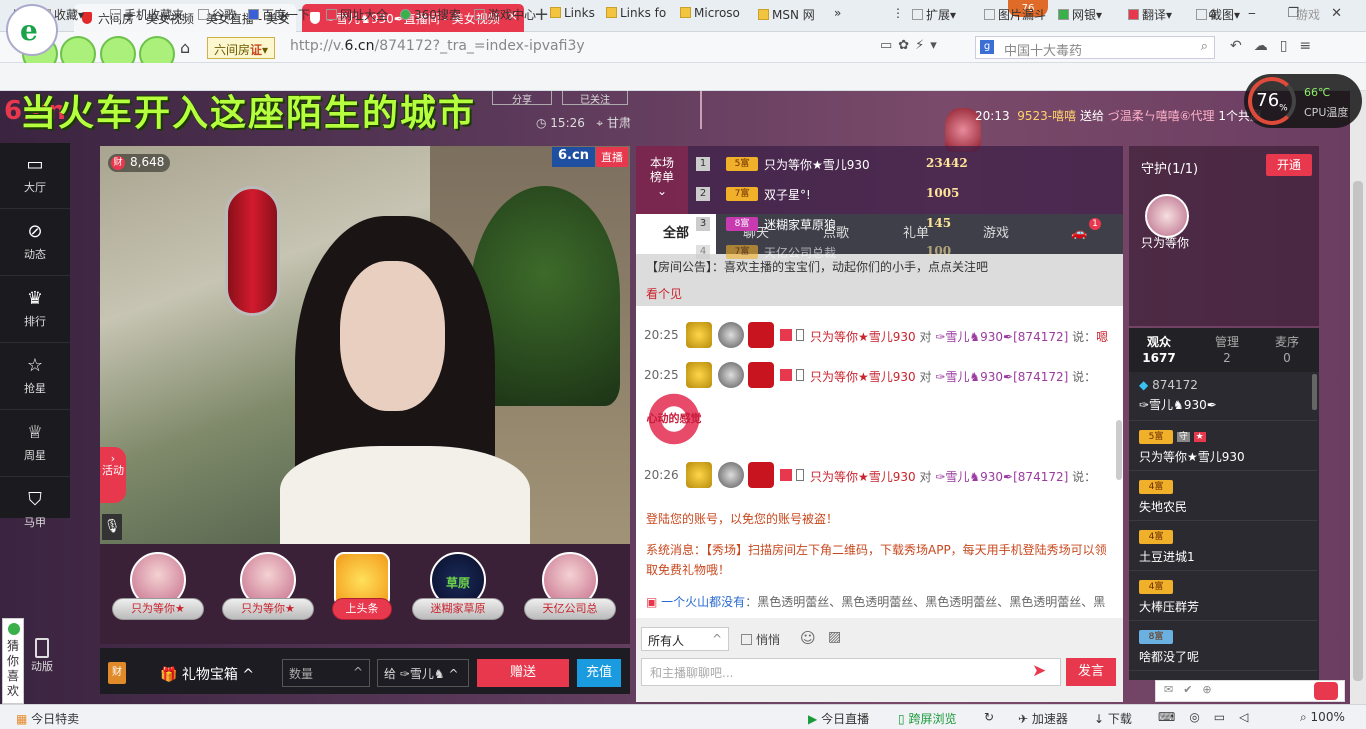  Describe the element at coordinates (927, 718) in the screenshot. I see `cross-screen: ▯ 跨屏浏览` at that location.